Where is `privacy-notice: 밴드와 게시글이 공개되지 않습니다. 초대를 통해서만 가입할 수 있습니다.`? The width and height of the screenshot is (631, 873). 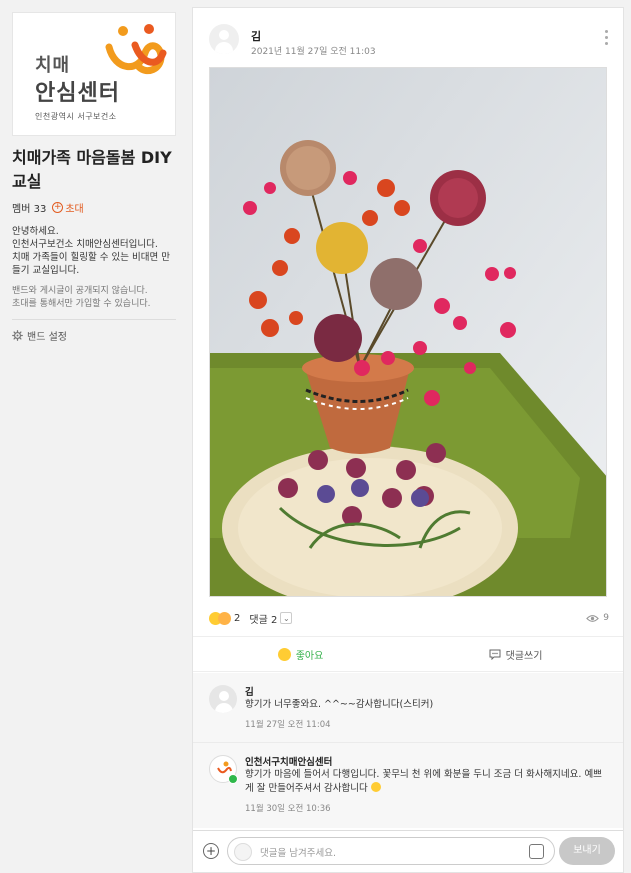
privacy-notice: 밴드와 게시글이 공개되지 않습니다. 초대를 통해서만 가입할 수 있습니다. is located at coordinates (81, 297).